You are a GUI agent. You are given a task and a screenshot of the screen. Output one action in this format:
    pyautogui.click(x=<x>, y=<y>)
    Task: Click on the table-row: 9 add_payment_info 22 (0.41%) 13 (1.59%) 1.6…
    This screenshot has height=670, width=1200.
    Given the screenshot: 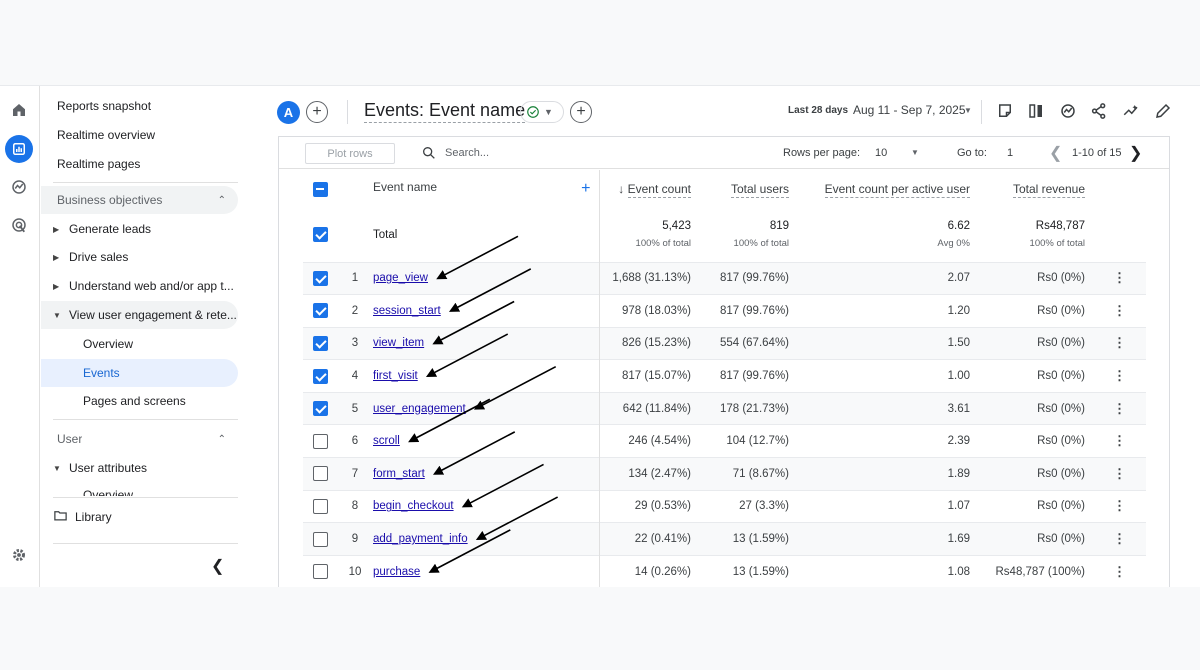 What is the action you would take?
    pyautogui.click(x=724, y=539)
    